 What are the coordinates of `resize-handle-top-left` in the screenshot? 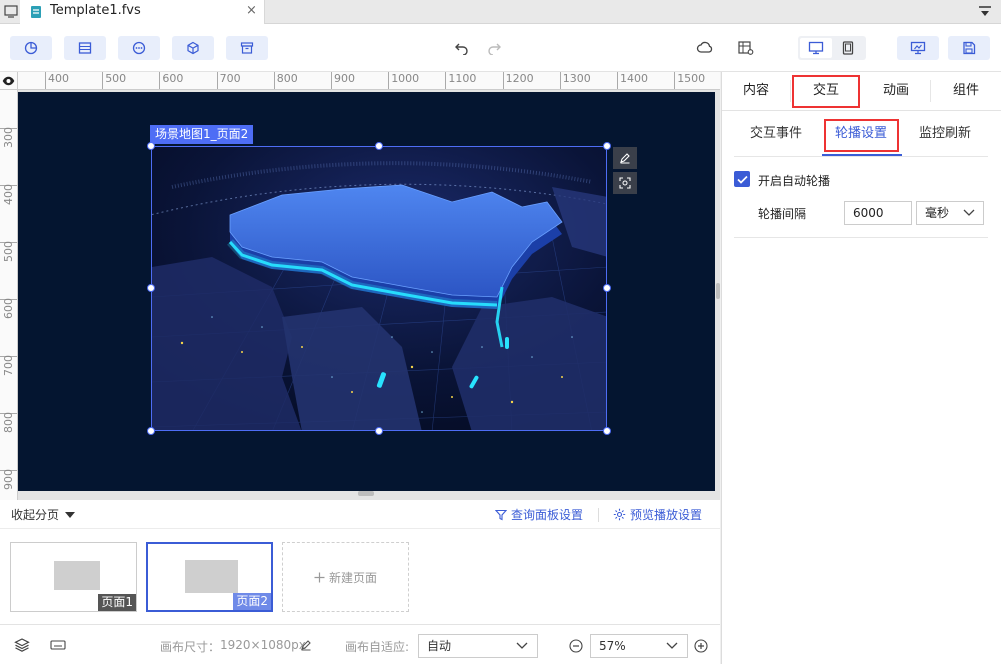 It's located at (151, 146).